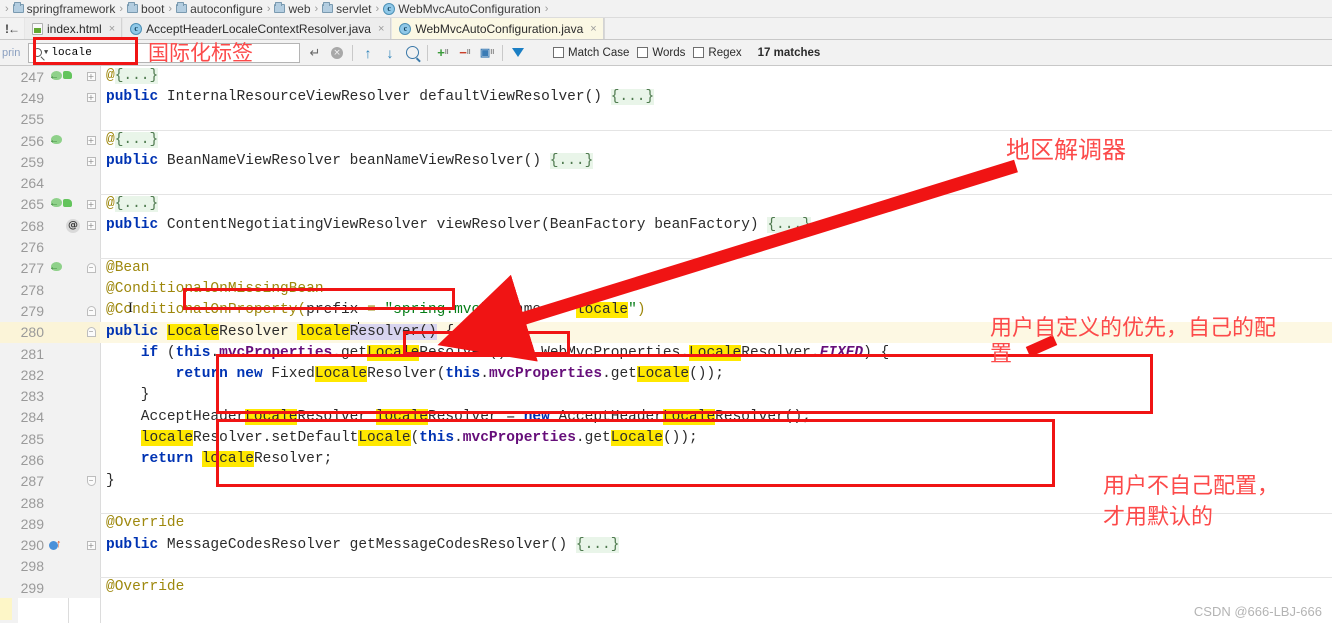  What do you see at coordinates (64, 9) in the screenshot?
I see `breadcrumb-item-springframework: springframework` at bounding box center [64, 9].